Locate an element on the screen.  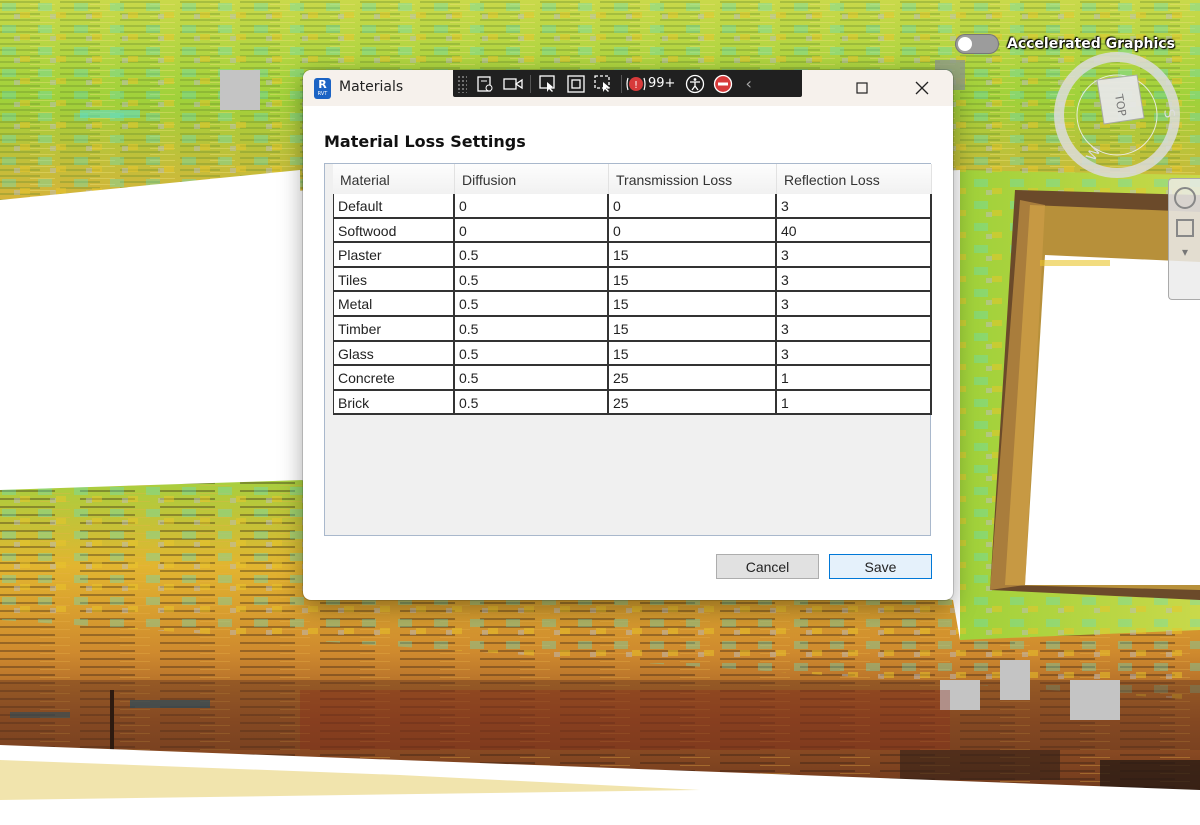
select-element-icon is located at coordinates (547, 83).